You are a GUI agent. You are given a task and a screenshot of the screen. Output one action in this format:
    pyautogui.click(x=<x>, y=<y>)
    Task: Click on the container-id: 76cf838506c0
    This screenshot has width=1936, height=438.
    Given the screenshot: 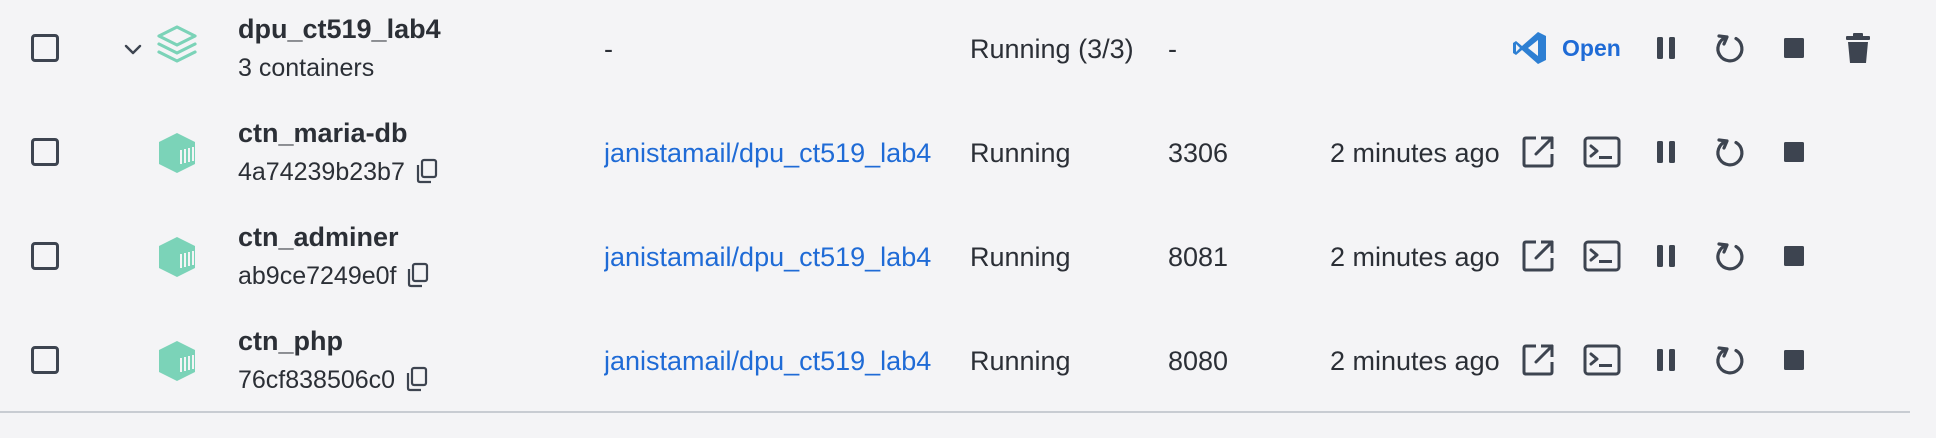 What is the action you would take?
    pyautogui.click(x=333, y=380)
    